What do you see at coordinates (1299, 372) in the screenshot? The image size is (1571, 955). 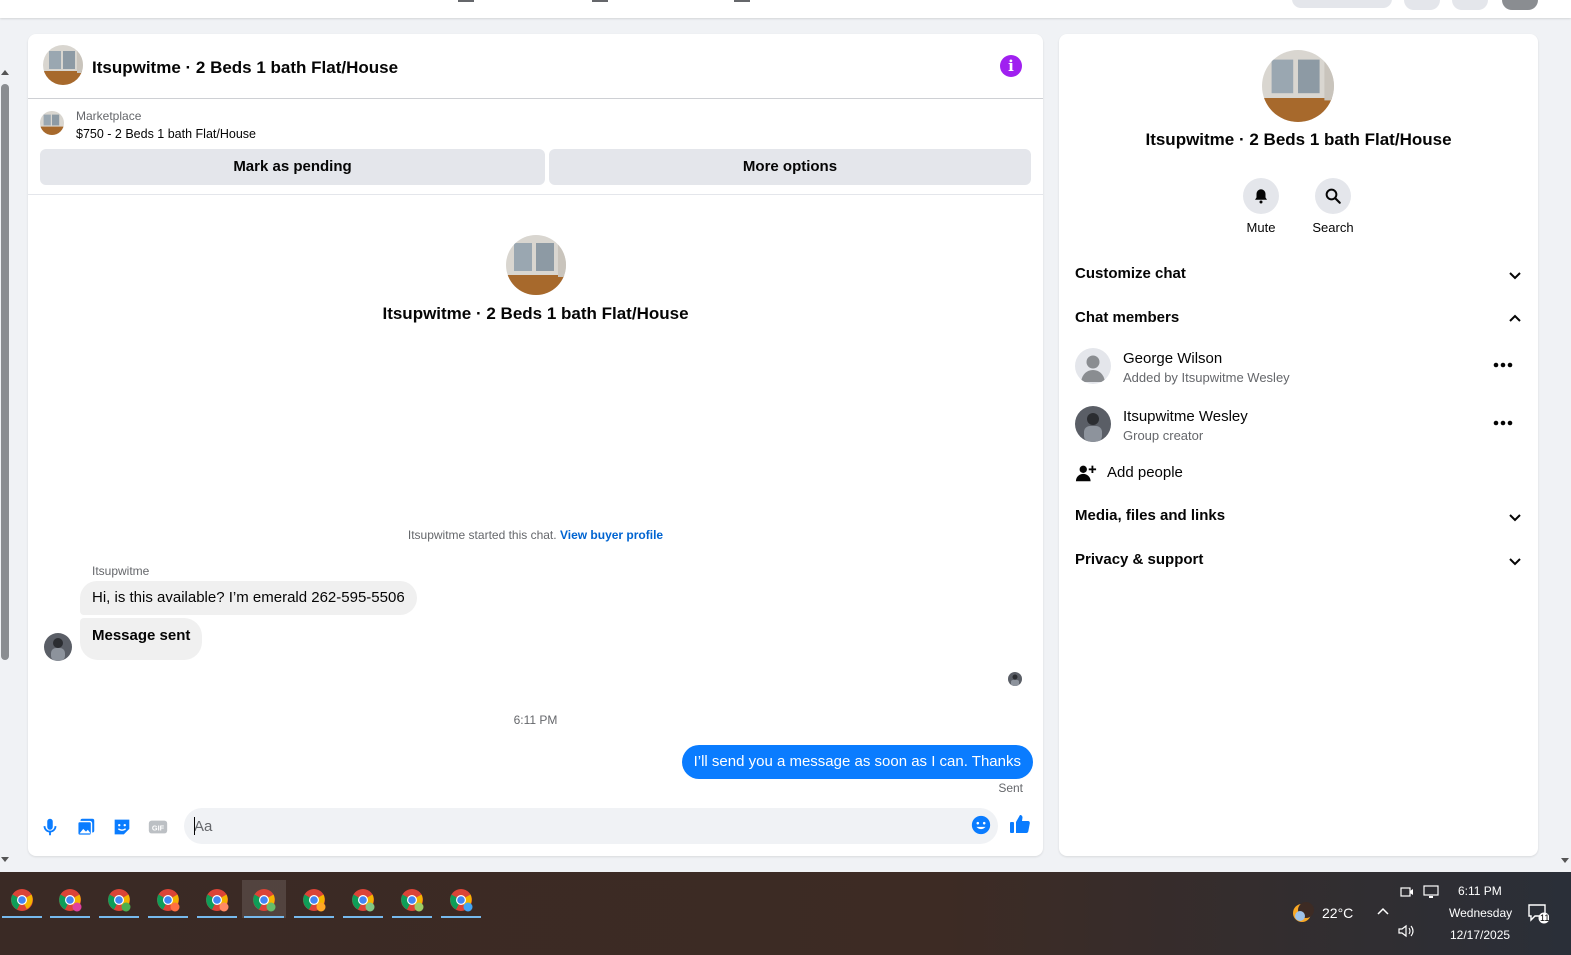 I see `member-row: George Wilson Added by Itsupwitme Wesley` at bounding box center [1299, 372].